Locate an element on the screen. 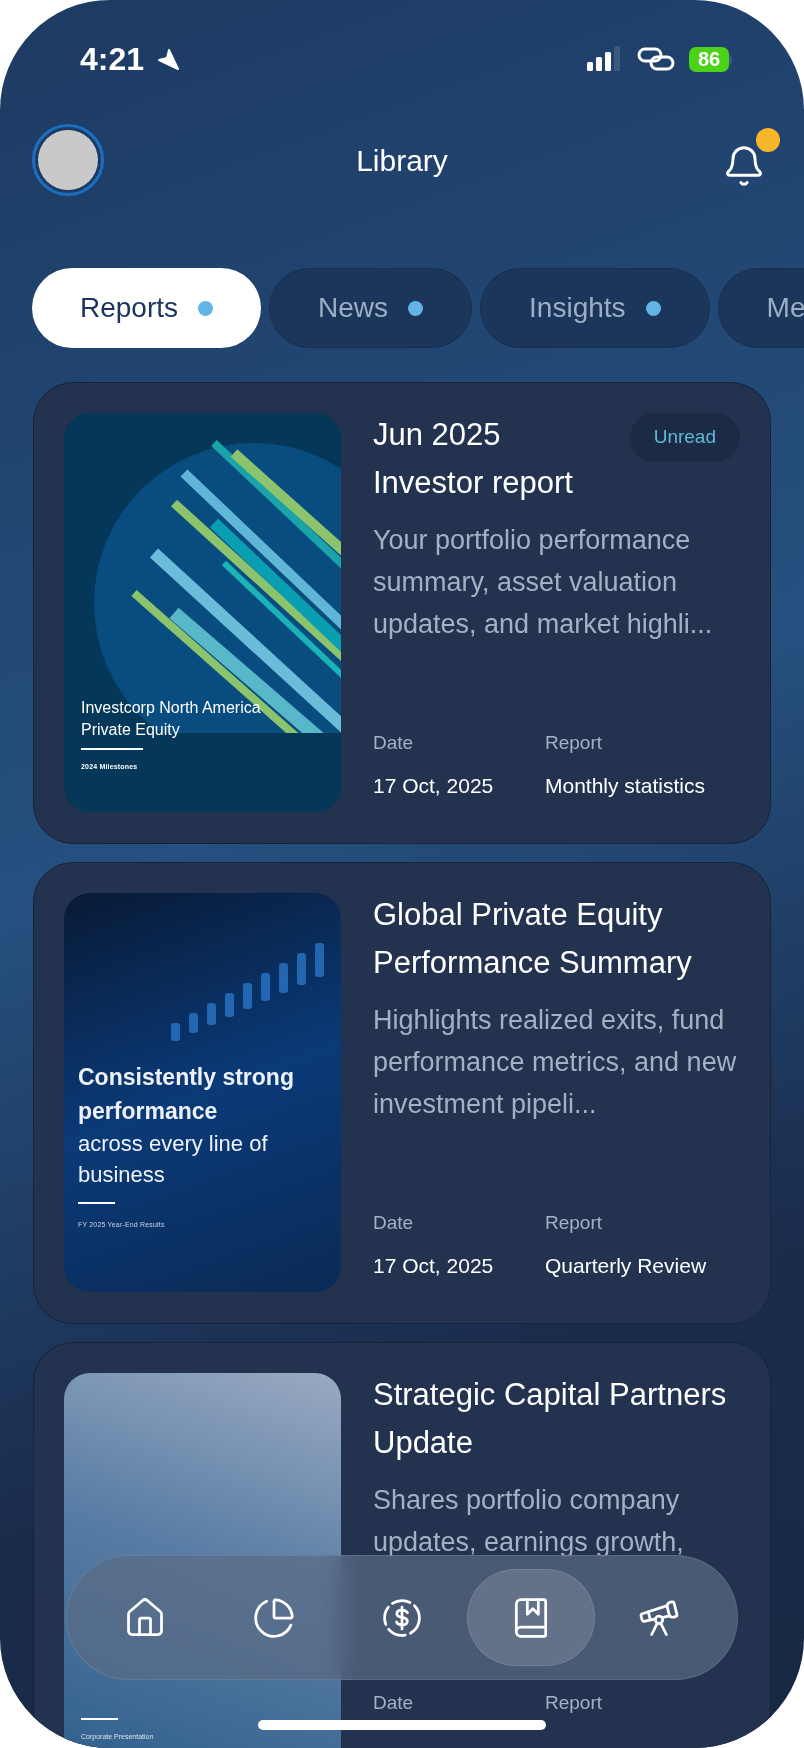  status-time: 4:21 is located at coordinates (112, 59).